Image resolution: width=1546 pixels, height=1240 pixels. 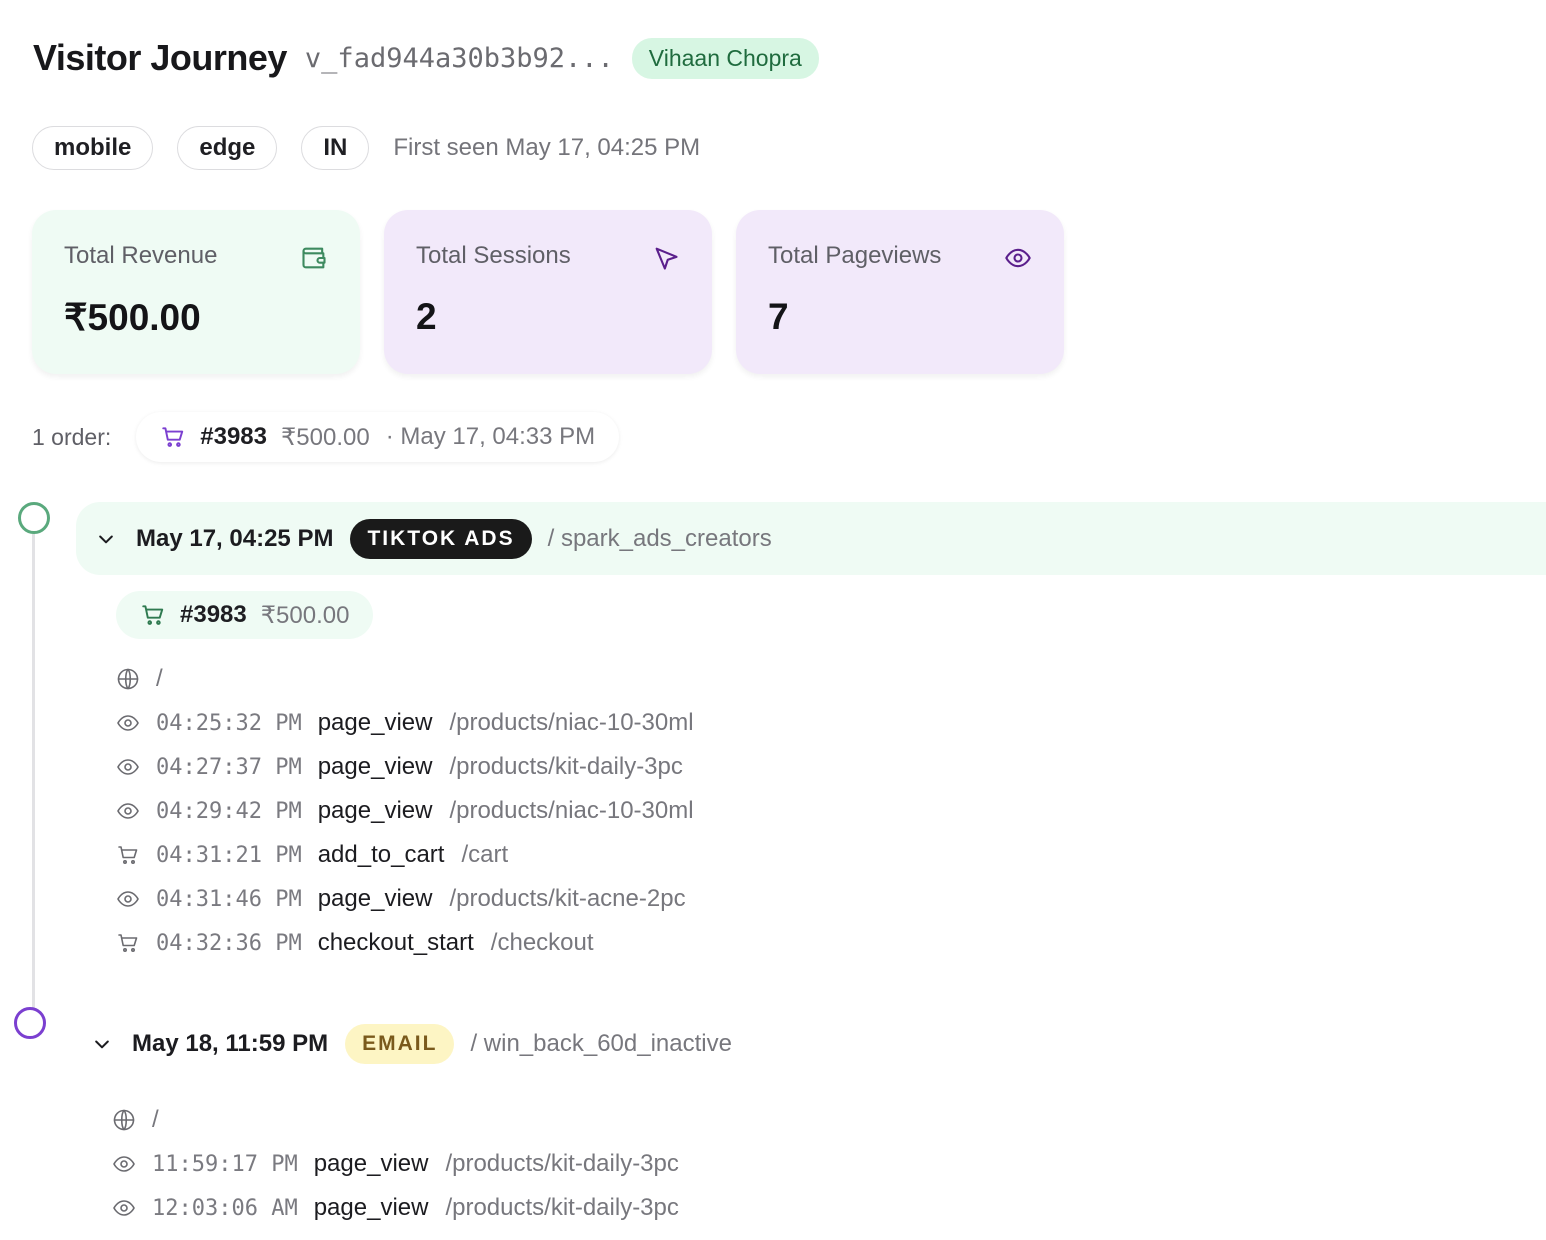 I want to click on browser-chip: edge, so click(x=227, y=148).